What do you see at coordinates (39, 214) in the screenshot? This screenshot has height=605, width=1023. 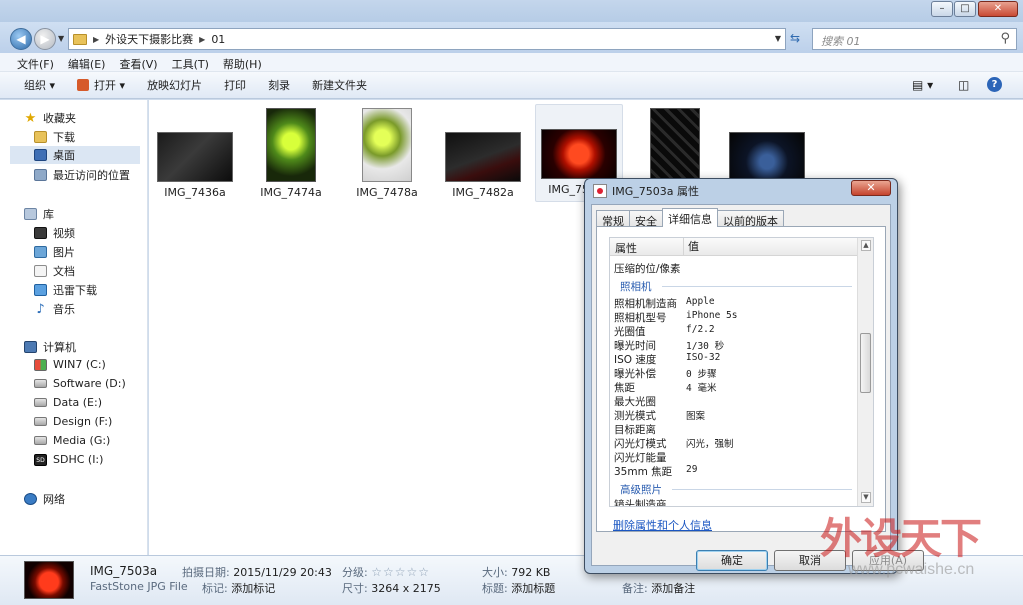 I see `nav-libraries: 库` at bounding box center [39, 214].